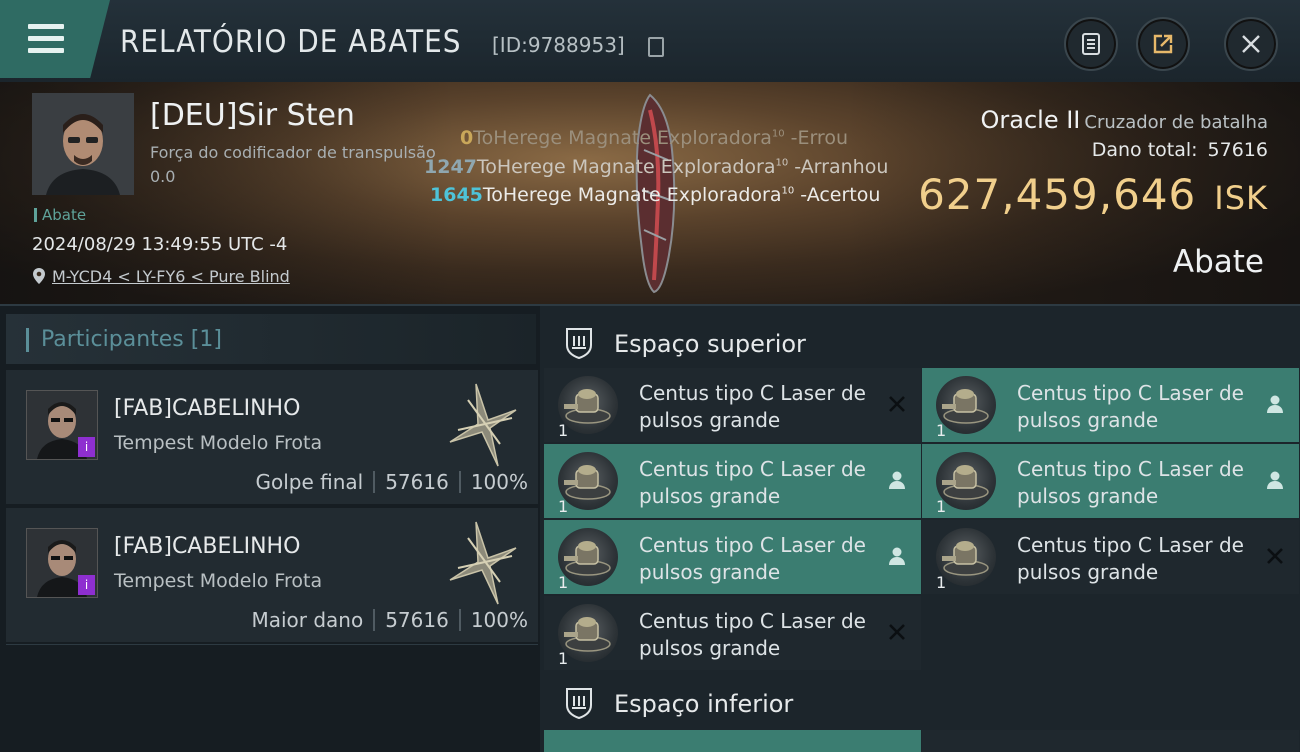  What do you see at coordinates (579, 344) in the screenshot?
I see `high-slot-icon` at bounding box center [579, 344].